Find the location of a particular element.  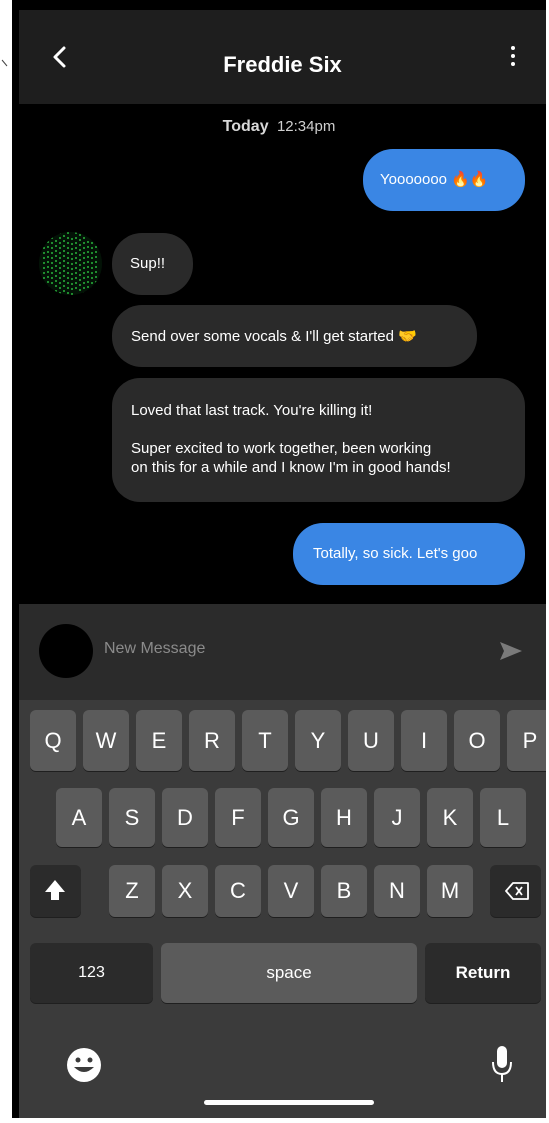

key-u: U is located at coordinates (371, 740).